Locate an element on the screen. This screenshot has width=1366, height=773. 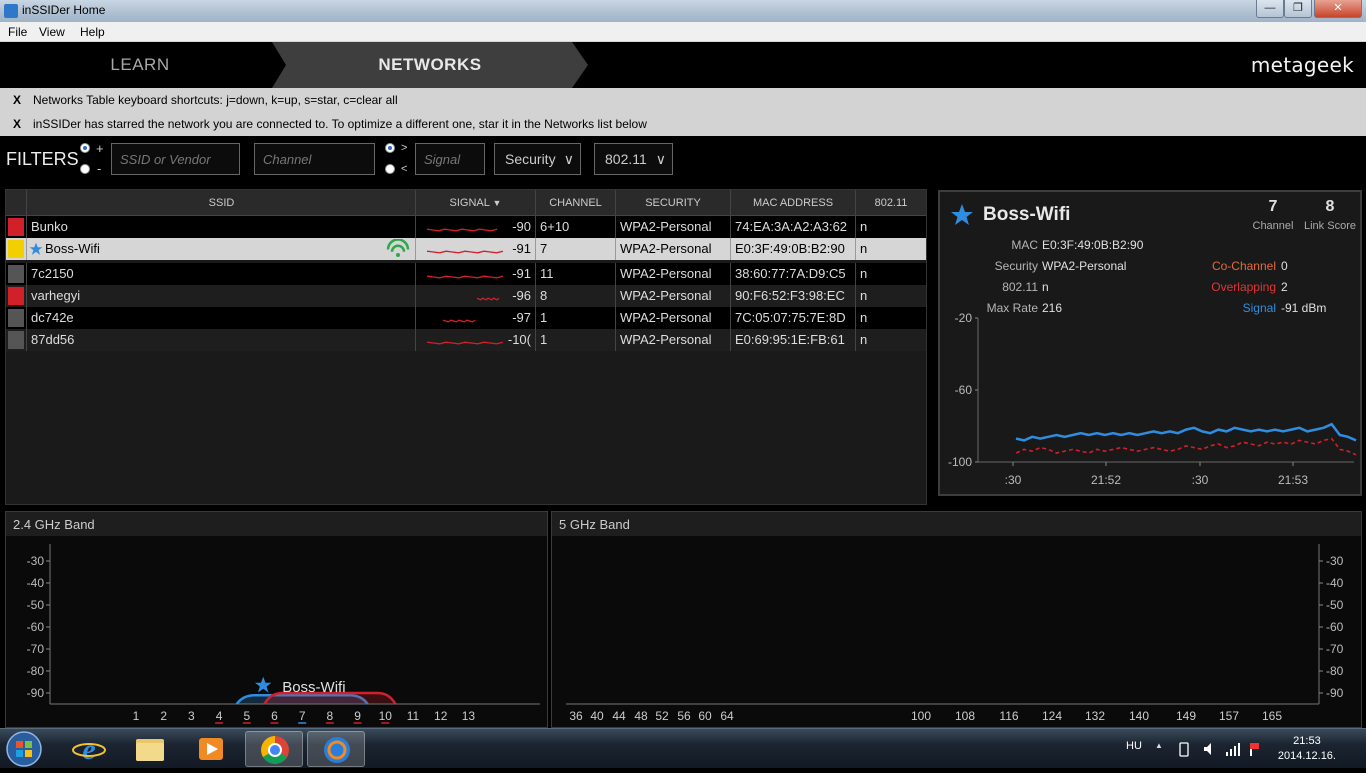
y-tick-label: -40 is located at coordinates (36, 583).